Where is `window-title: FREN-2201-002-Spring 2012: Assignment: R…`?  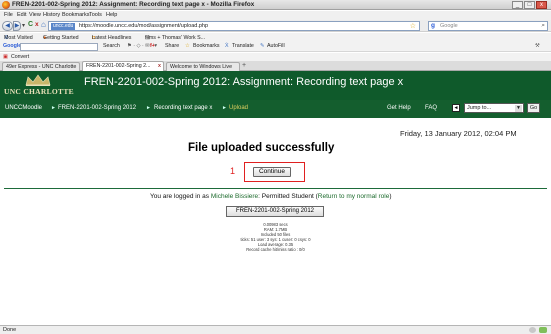 window-title: FREN-2201-002-Spring 2012: Assignment: R… is located at coordinates (133, 4).